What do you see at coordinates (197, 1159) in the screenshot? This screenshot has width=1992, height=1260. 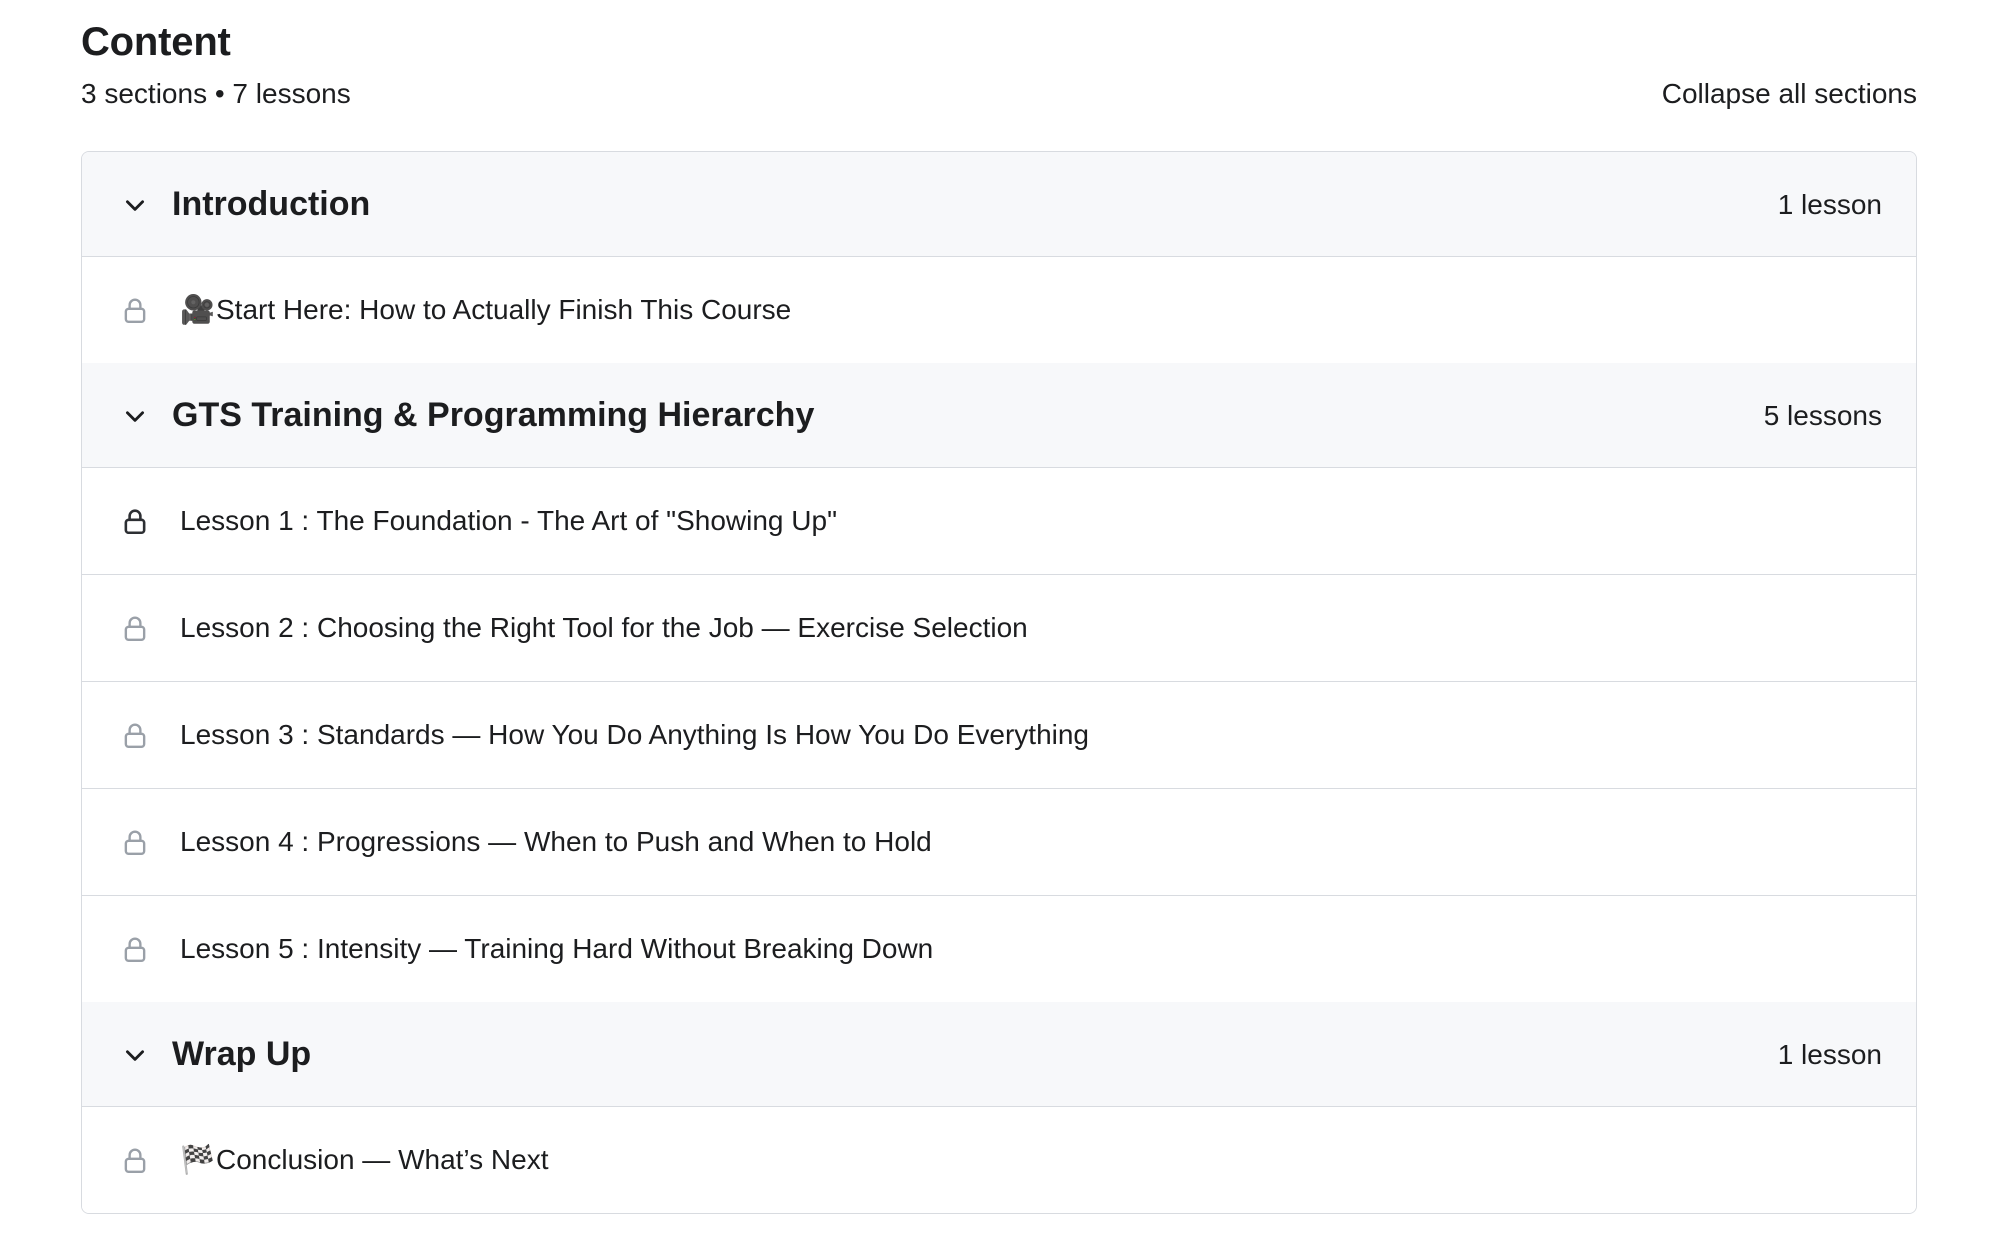 I see `checkered-flag-icon: 🏁` at bounding box center [197, 1159].